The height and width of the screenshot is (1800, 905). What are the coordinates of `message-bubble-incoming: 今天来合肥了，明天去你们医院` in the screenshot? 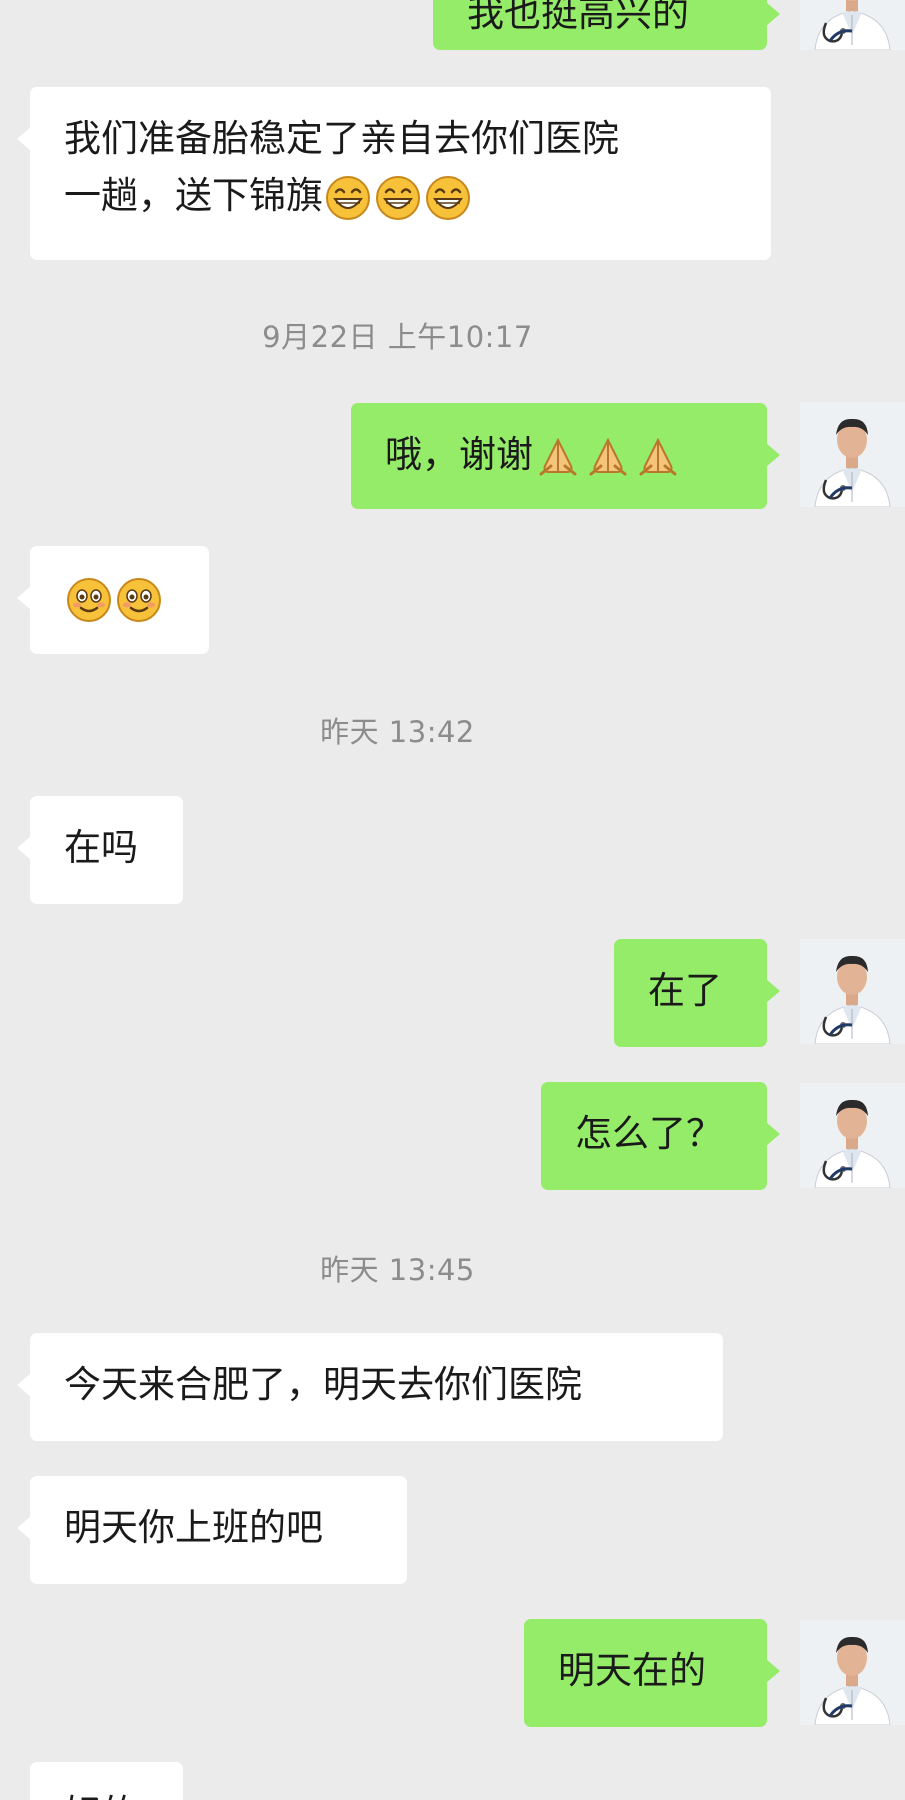 It's located at (370, 1387).